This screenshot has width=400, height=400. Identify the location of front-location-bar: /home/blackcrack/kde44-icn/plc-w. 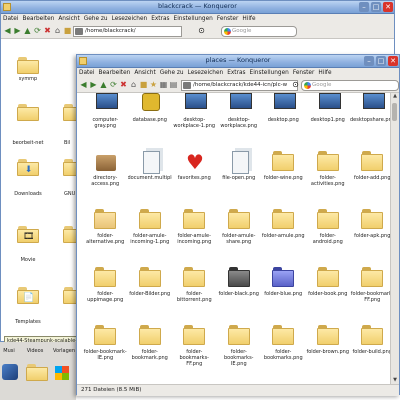
(239, 85).